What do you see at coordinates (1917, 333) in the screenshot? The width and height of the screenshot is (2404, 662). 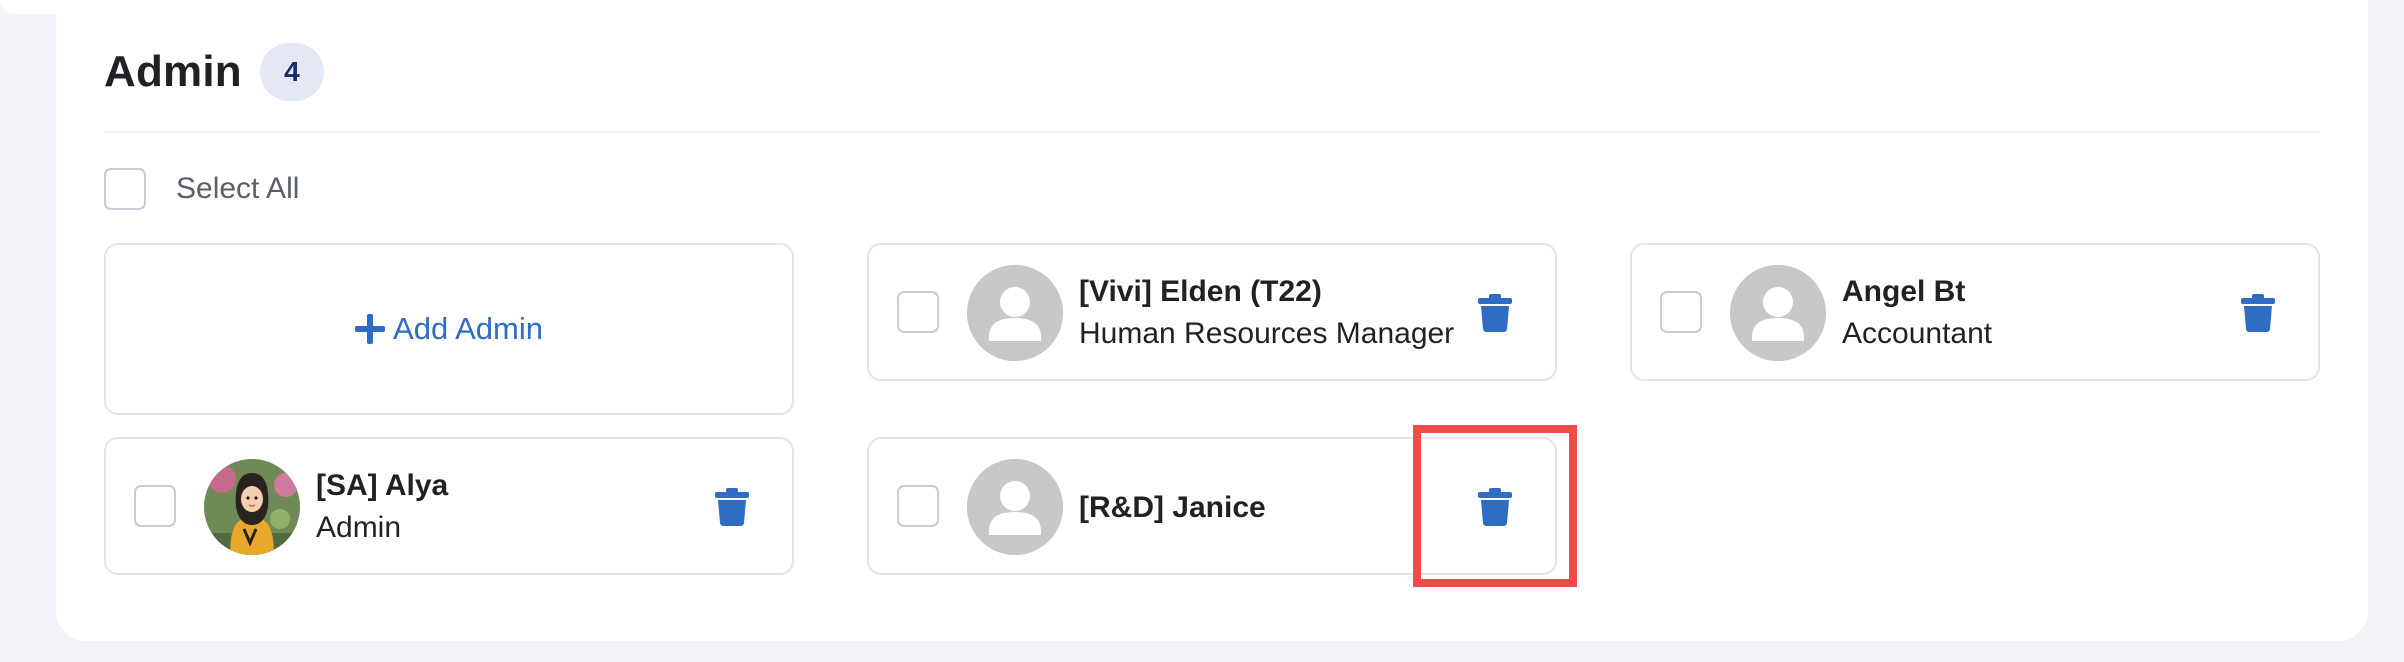 I see `admin-role: Accountant` at bounding box center [1917, 333].